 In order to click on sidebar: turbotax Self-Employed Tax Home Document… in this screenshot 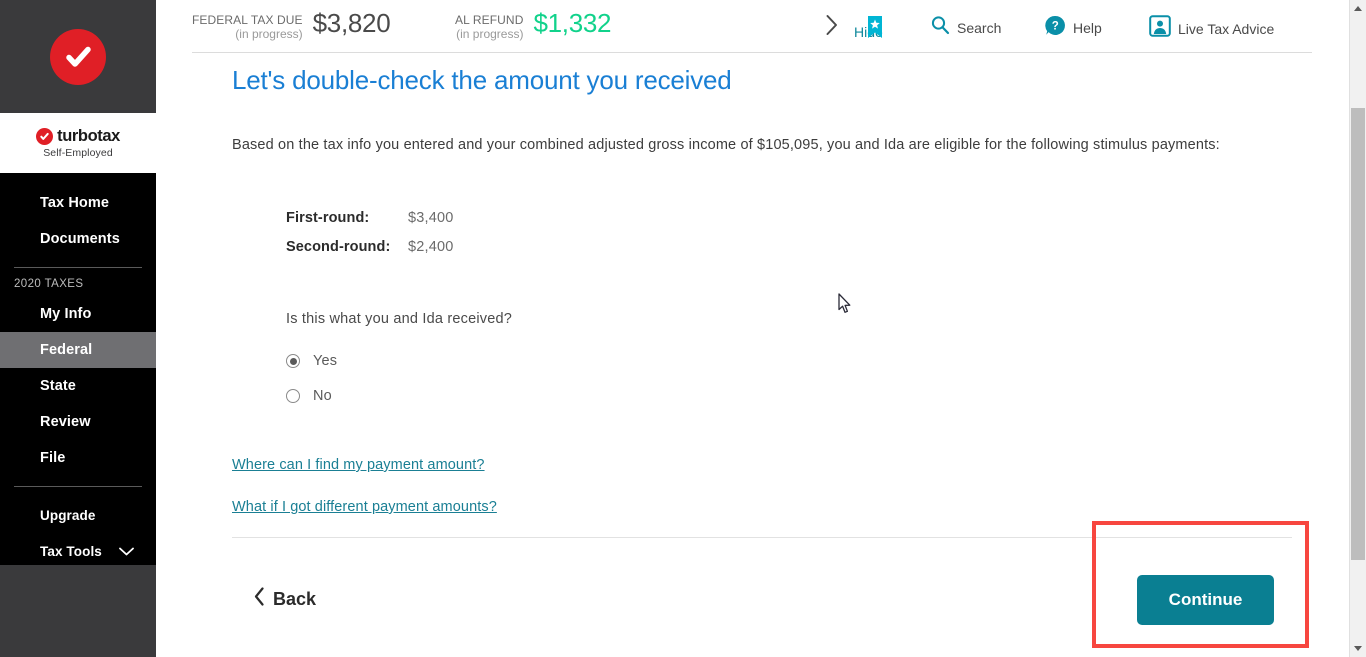, I will do `click(78, 328)`.